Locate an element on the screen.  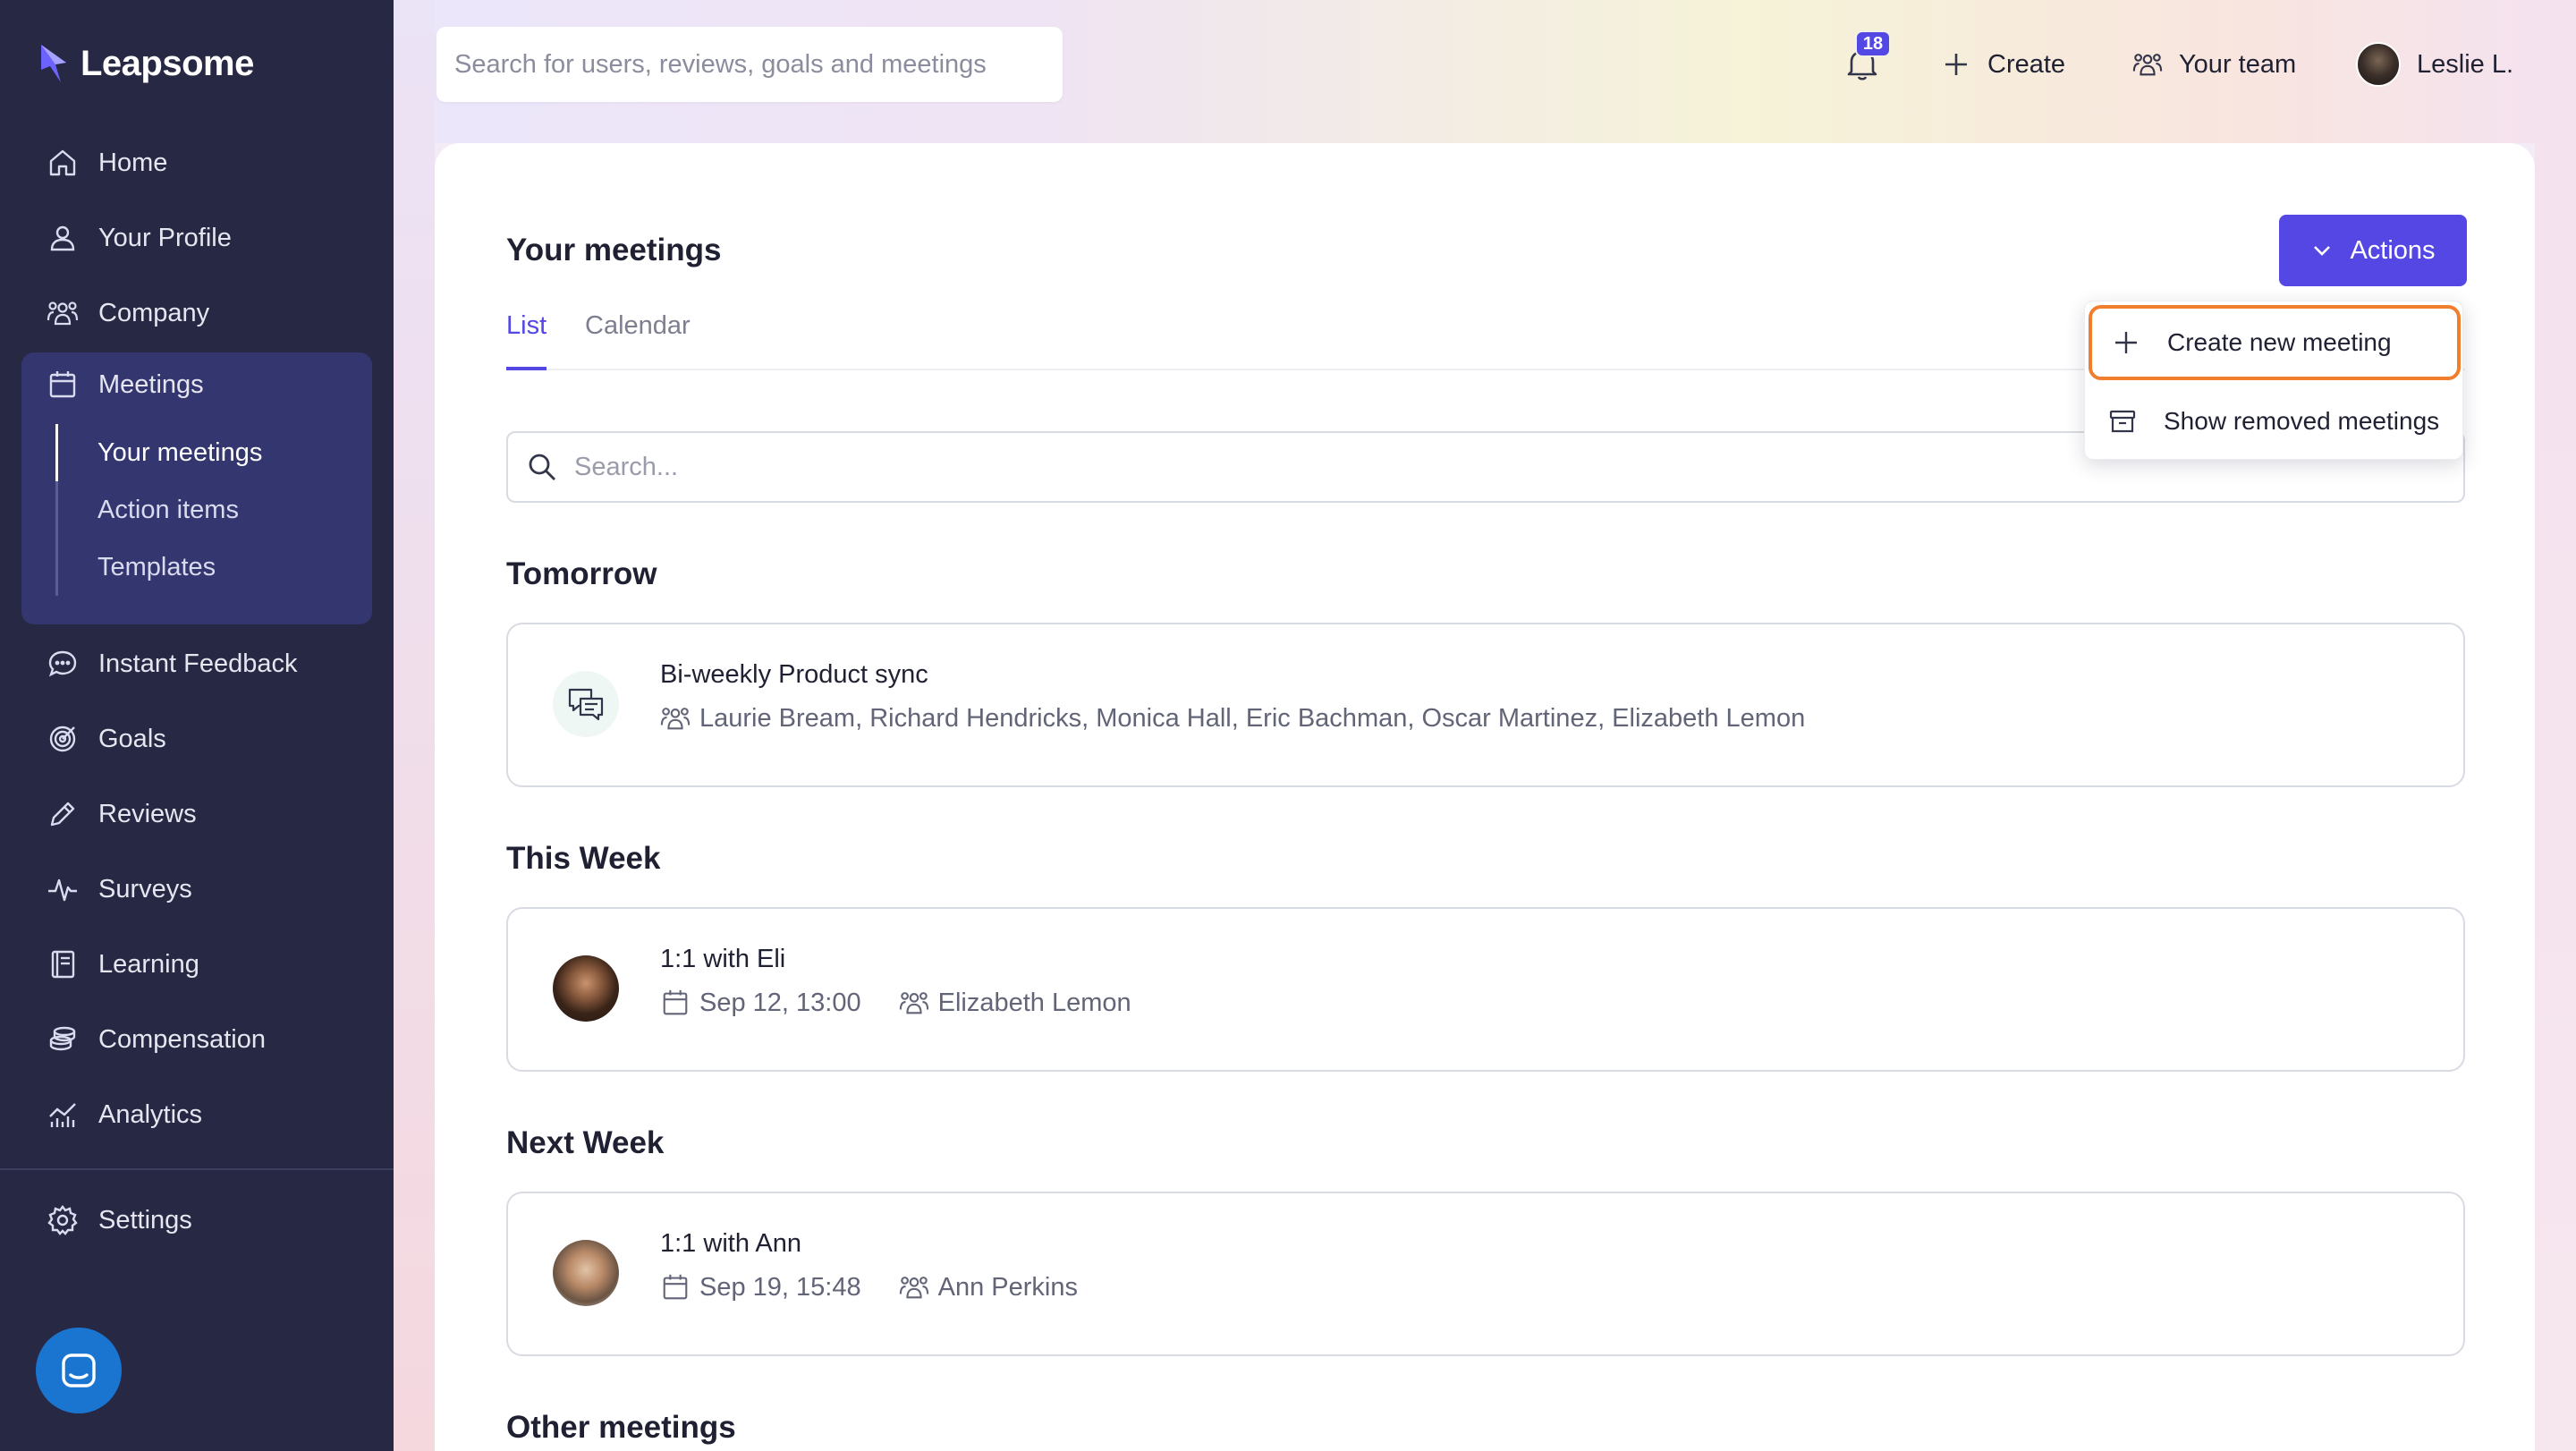
sidebar-item-meetings: Meetings is located at coordinates (196, 385).